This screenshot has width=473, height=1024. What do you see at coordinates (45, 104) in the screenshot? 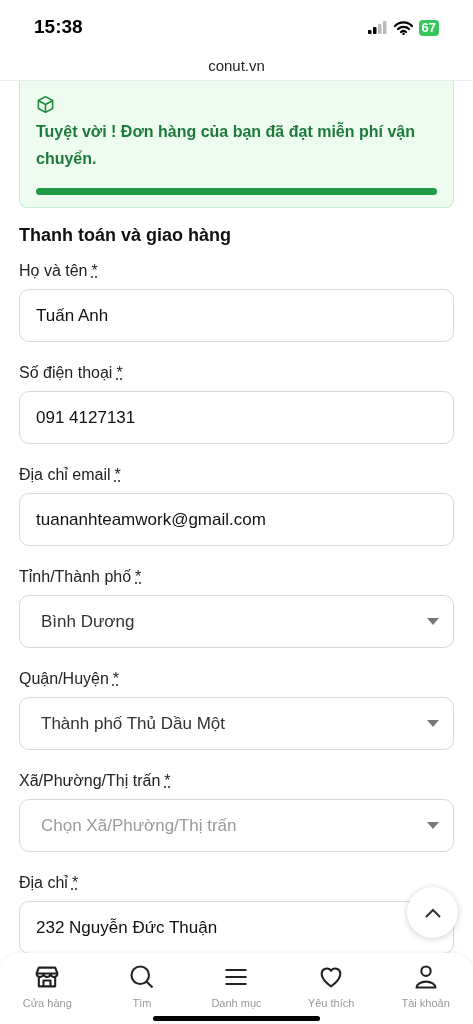
I see `box-icon` at bounding box center [45, 104].